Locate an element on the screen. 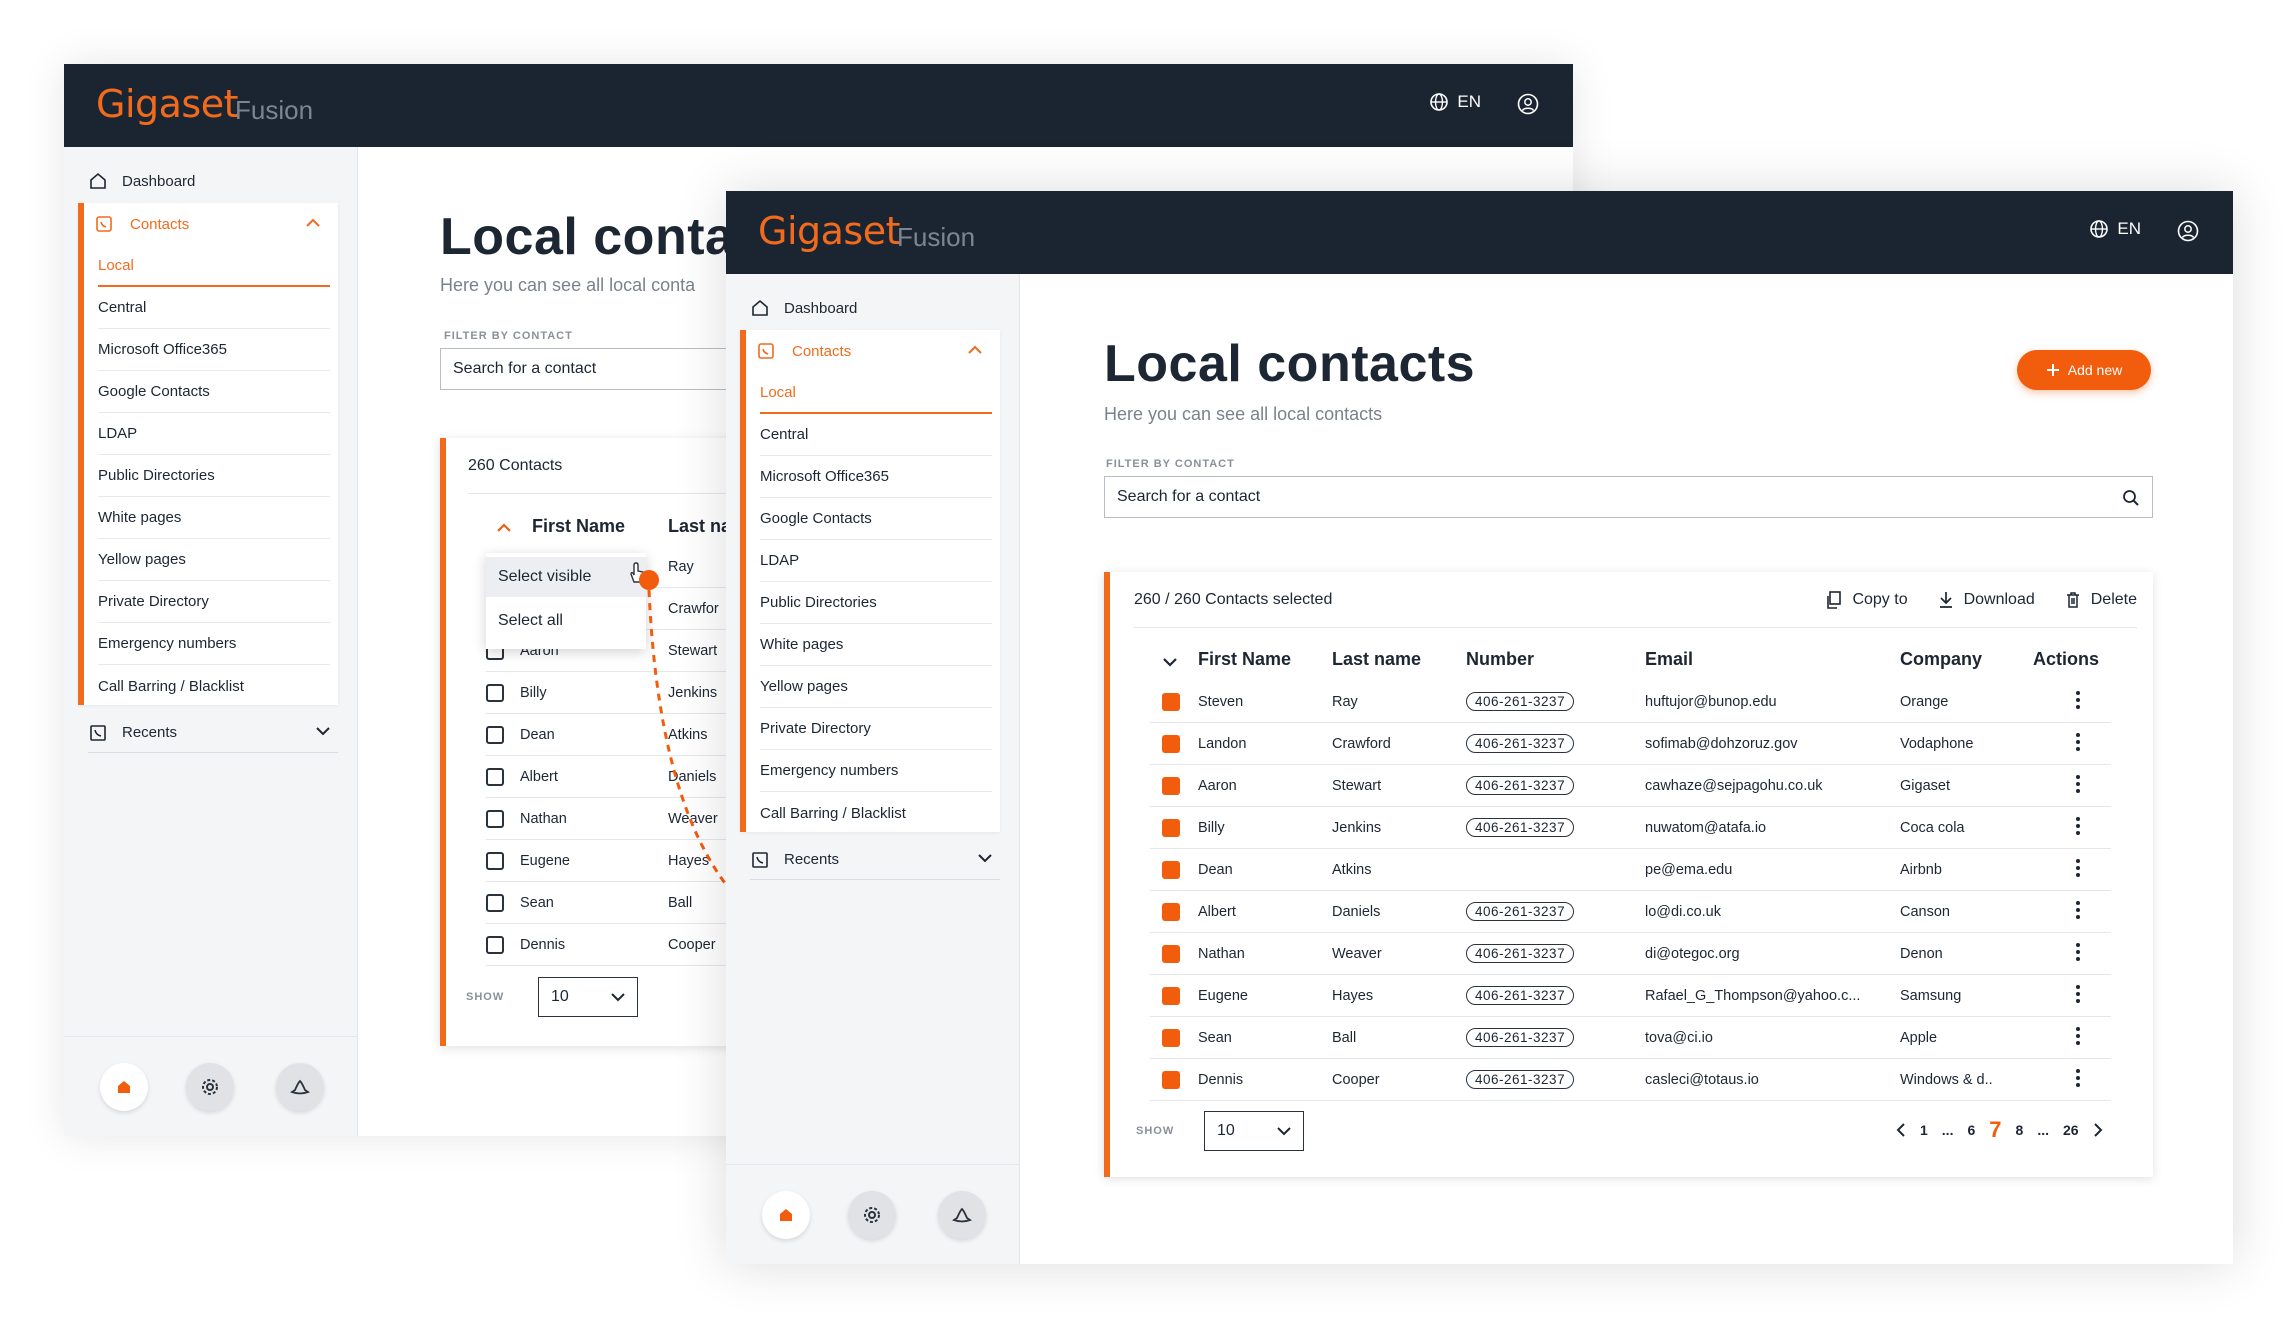  brand-logo: Gigaset is located at coordinates (829, 231).